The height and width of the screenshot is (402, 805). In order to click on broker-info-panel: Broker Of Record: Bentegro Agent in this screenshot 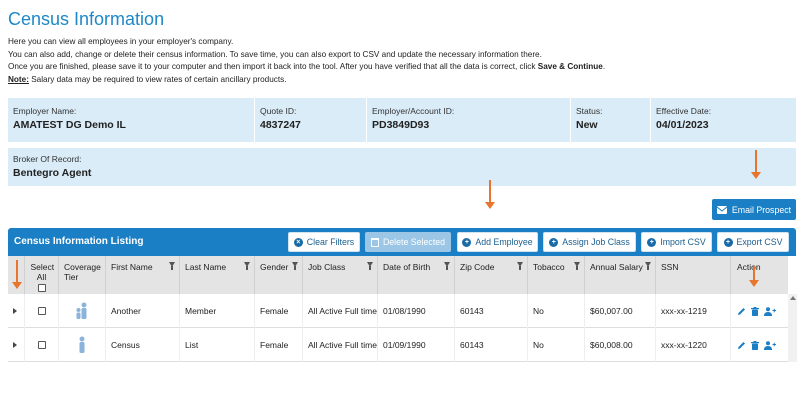, I will do `click(402, 167)`.